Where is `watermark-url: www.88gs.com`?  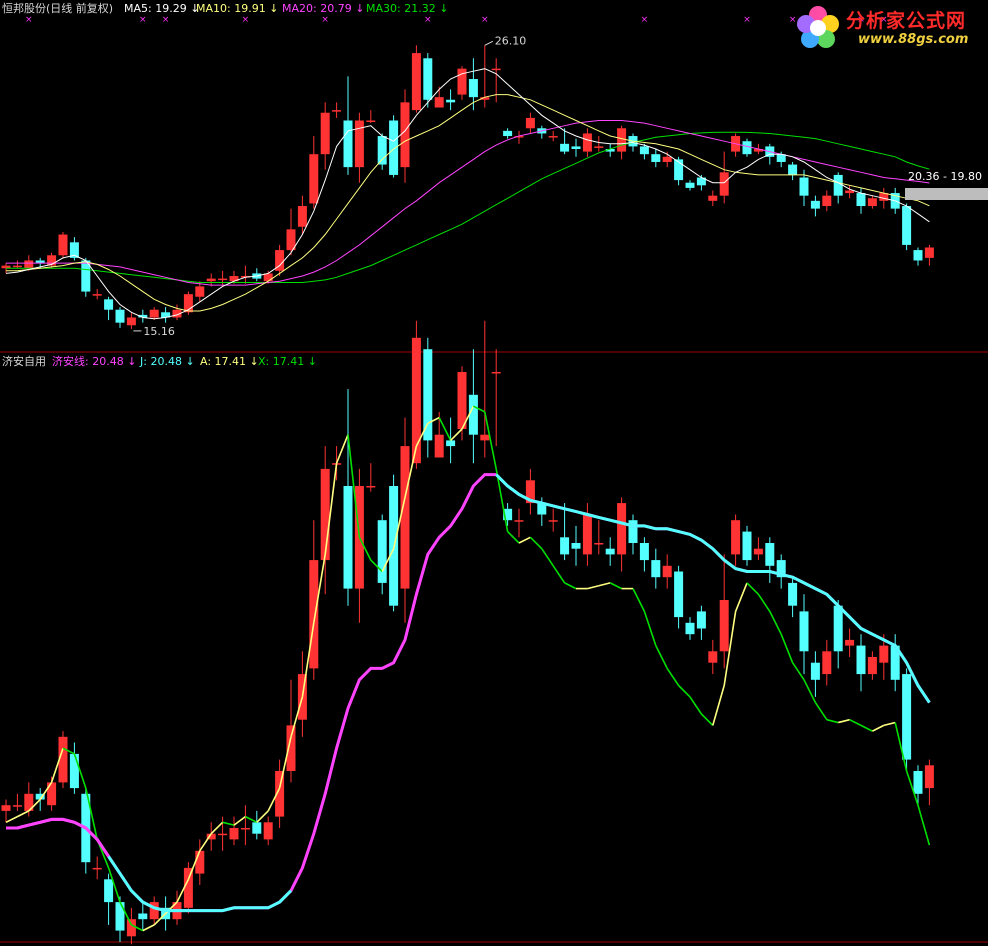 watermark-url: www.88gs.com is located at coordinates (913, 39).